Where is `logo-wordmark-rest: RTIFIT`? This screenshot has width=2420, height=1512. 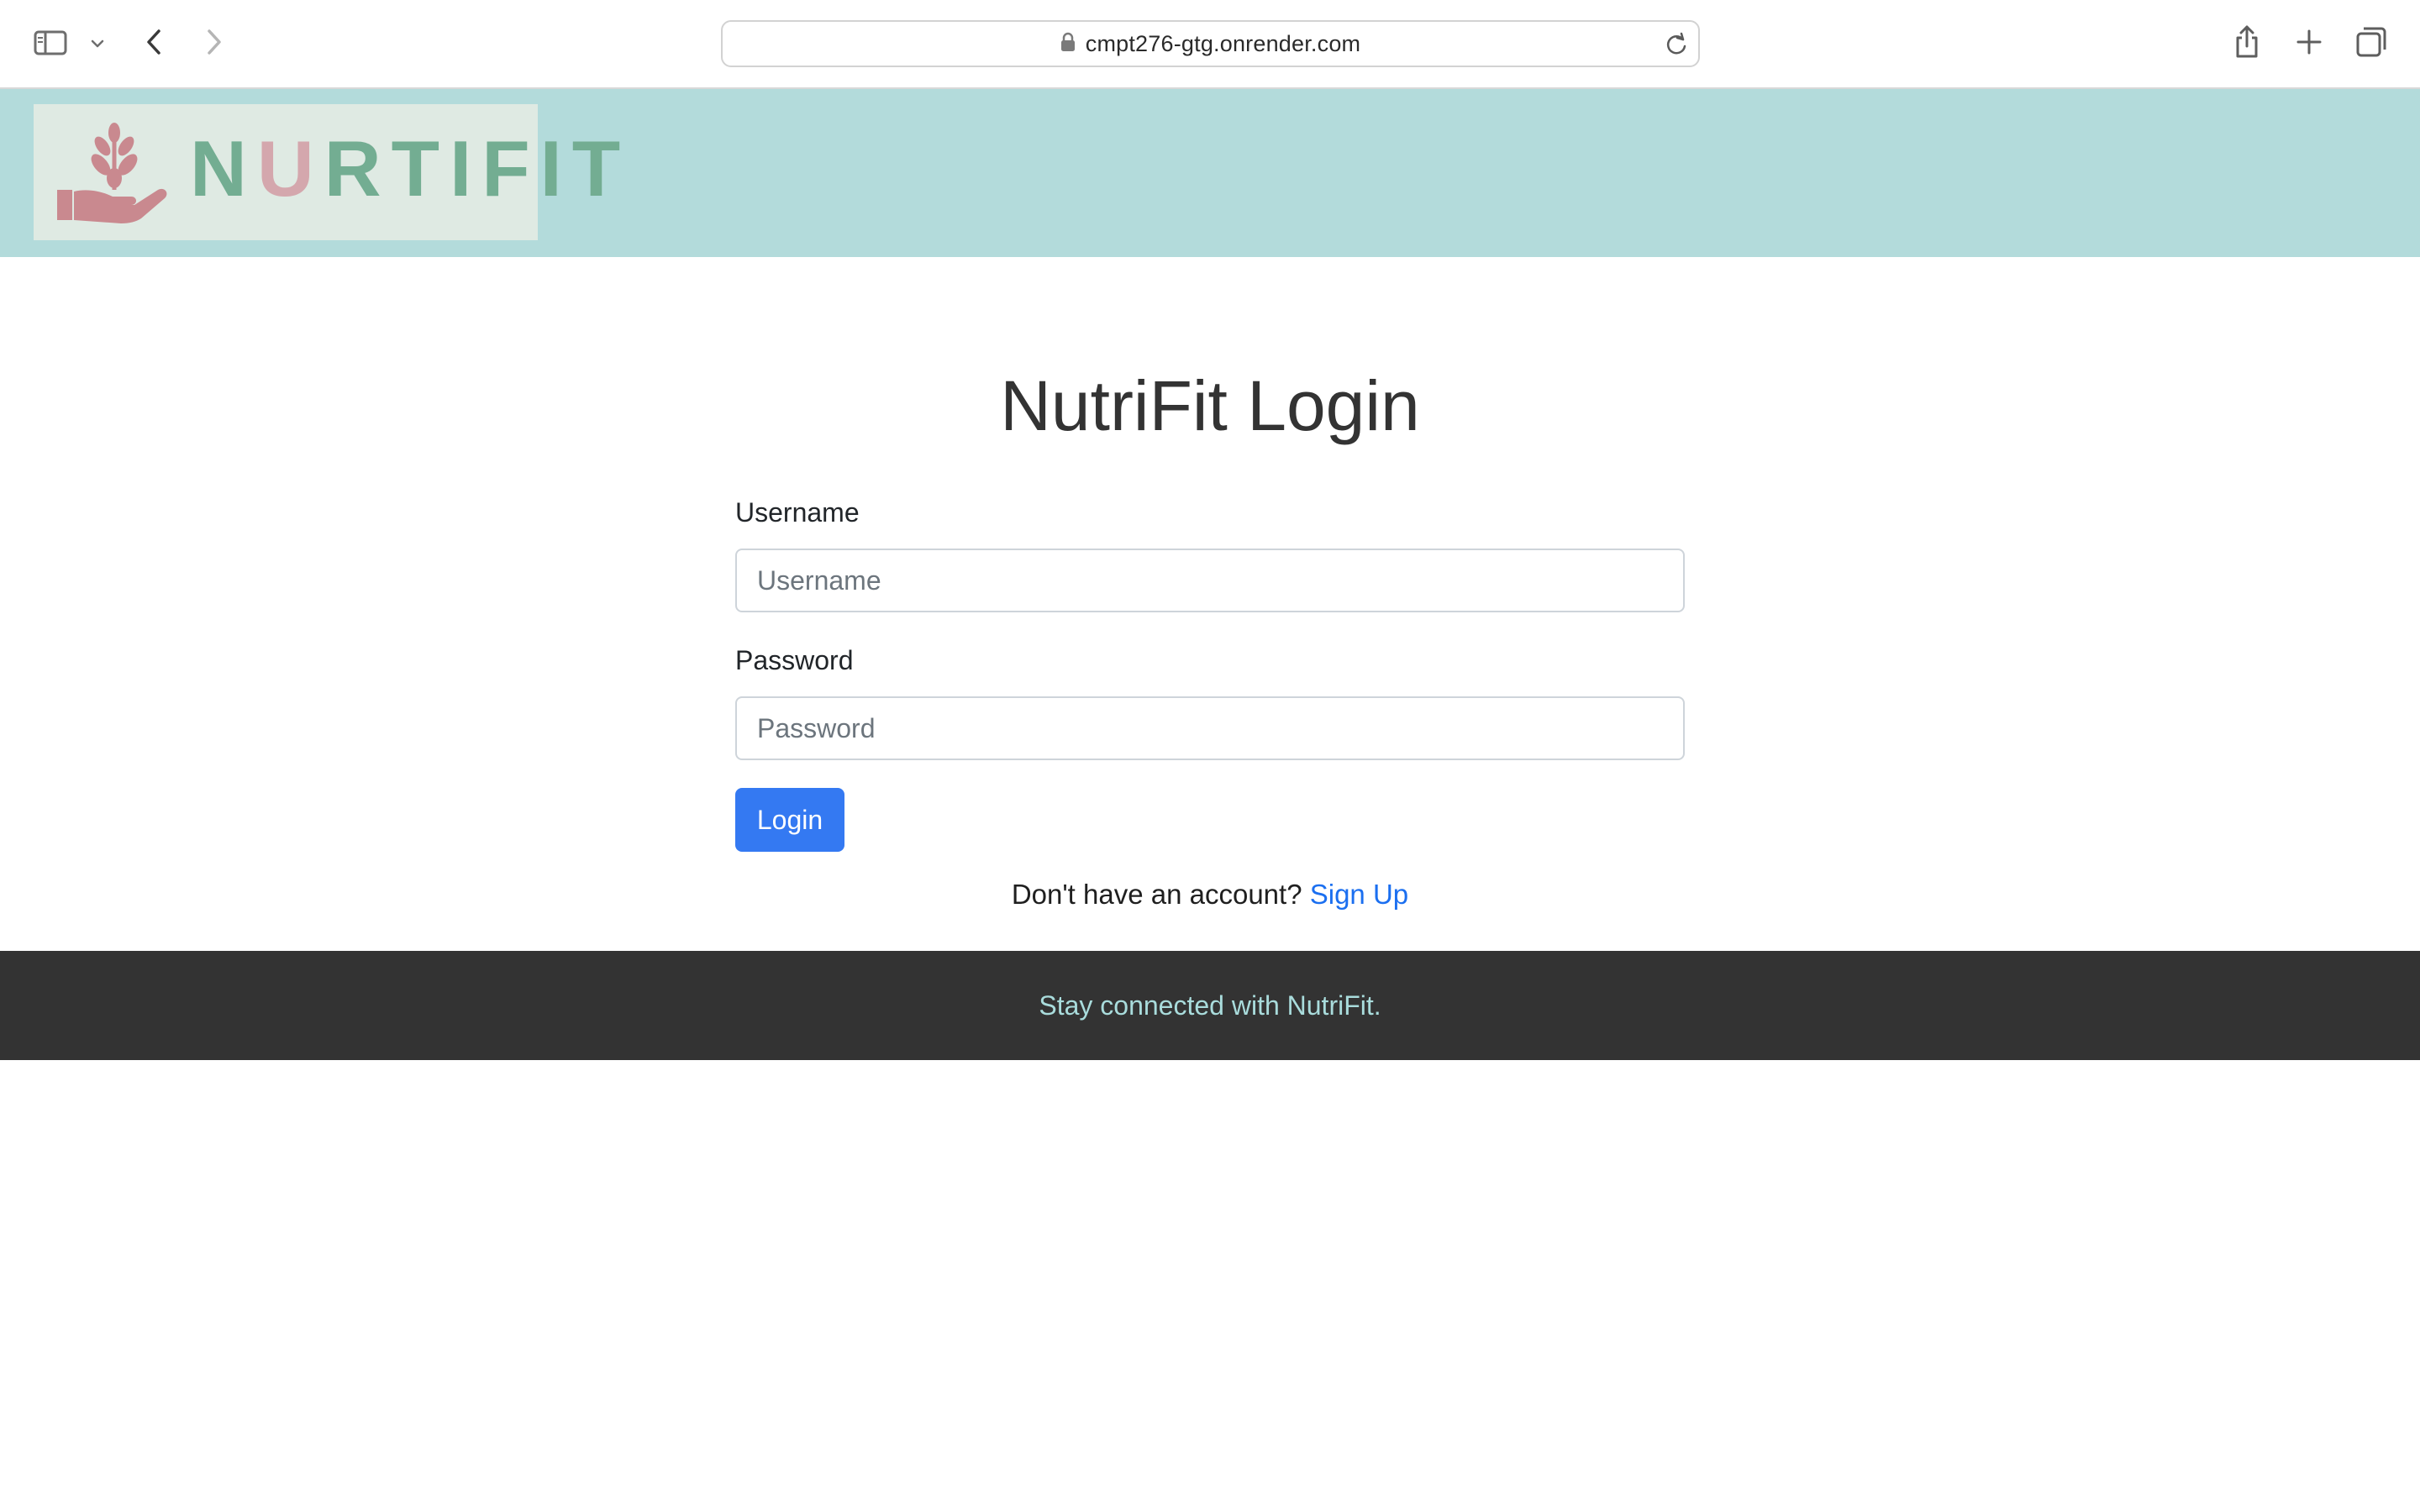 logo-wordmark-rest: RTIFIT is located at coordinates (478, 168).